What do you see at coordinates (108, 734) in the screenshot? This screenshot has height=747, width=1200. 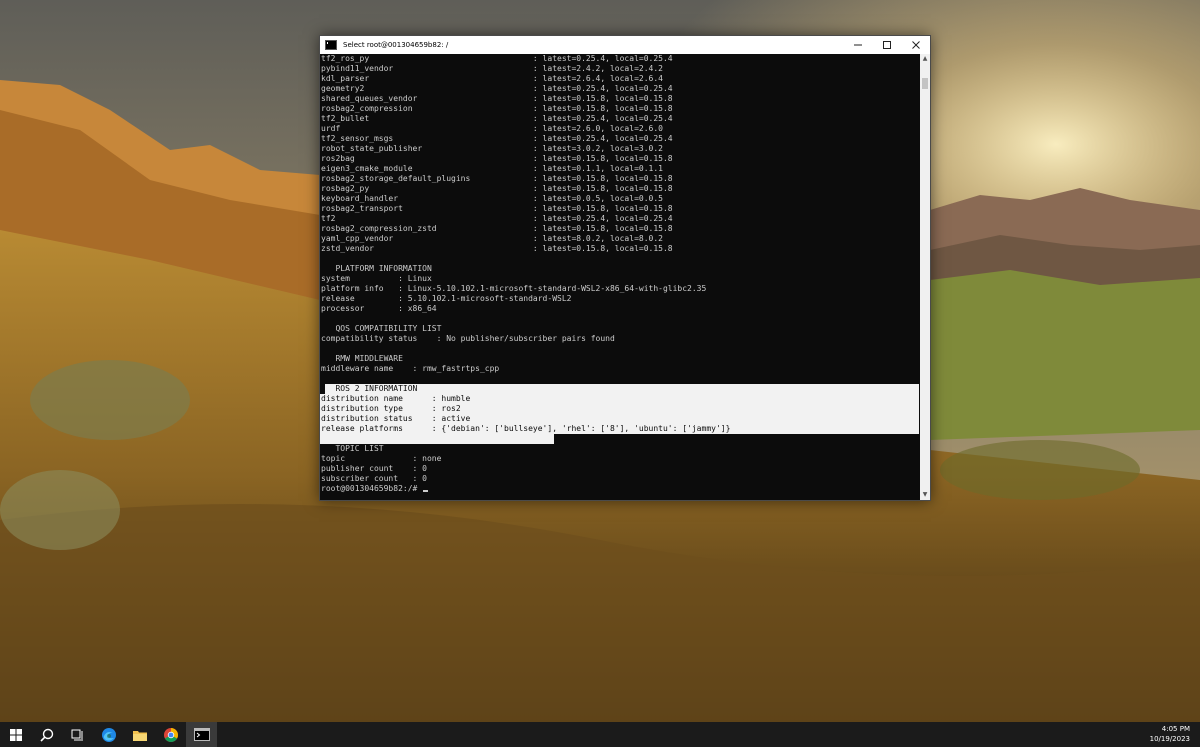 I see `edge-browser-icon` at bounding box center [108, 734].